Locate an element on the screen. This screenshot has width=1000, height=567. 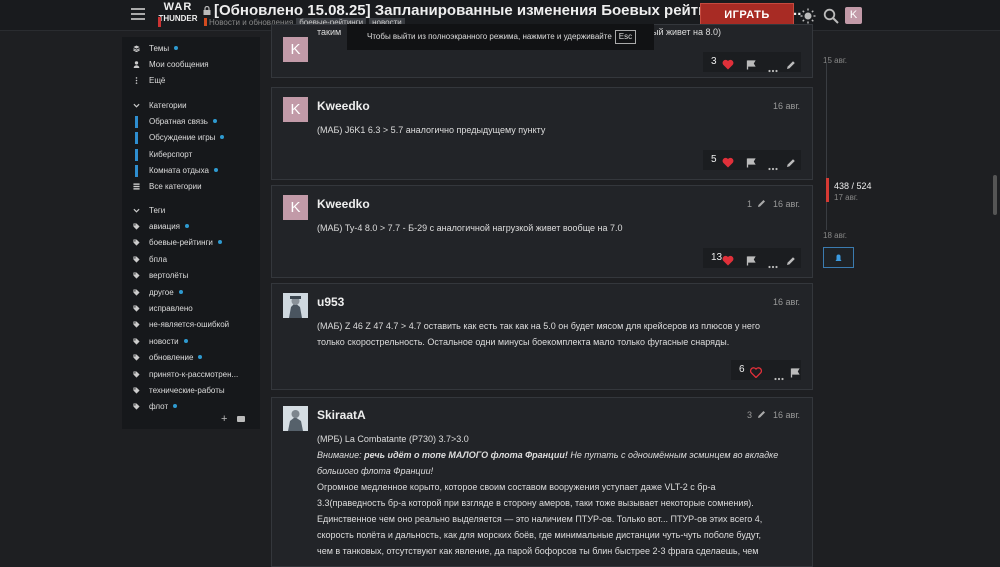
sidebar-item-label: Темы is located at coordinates (164, 49).